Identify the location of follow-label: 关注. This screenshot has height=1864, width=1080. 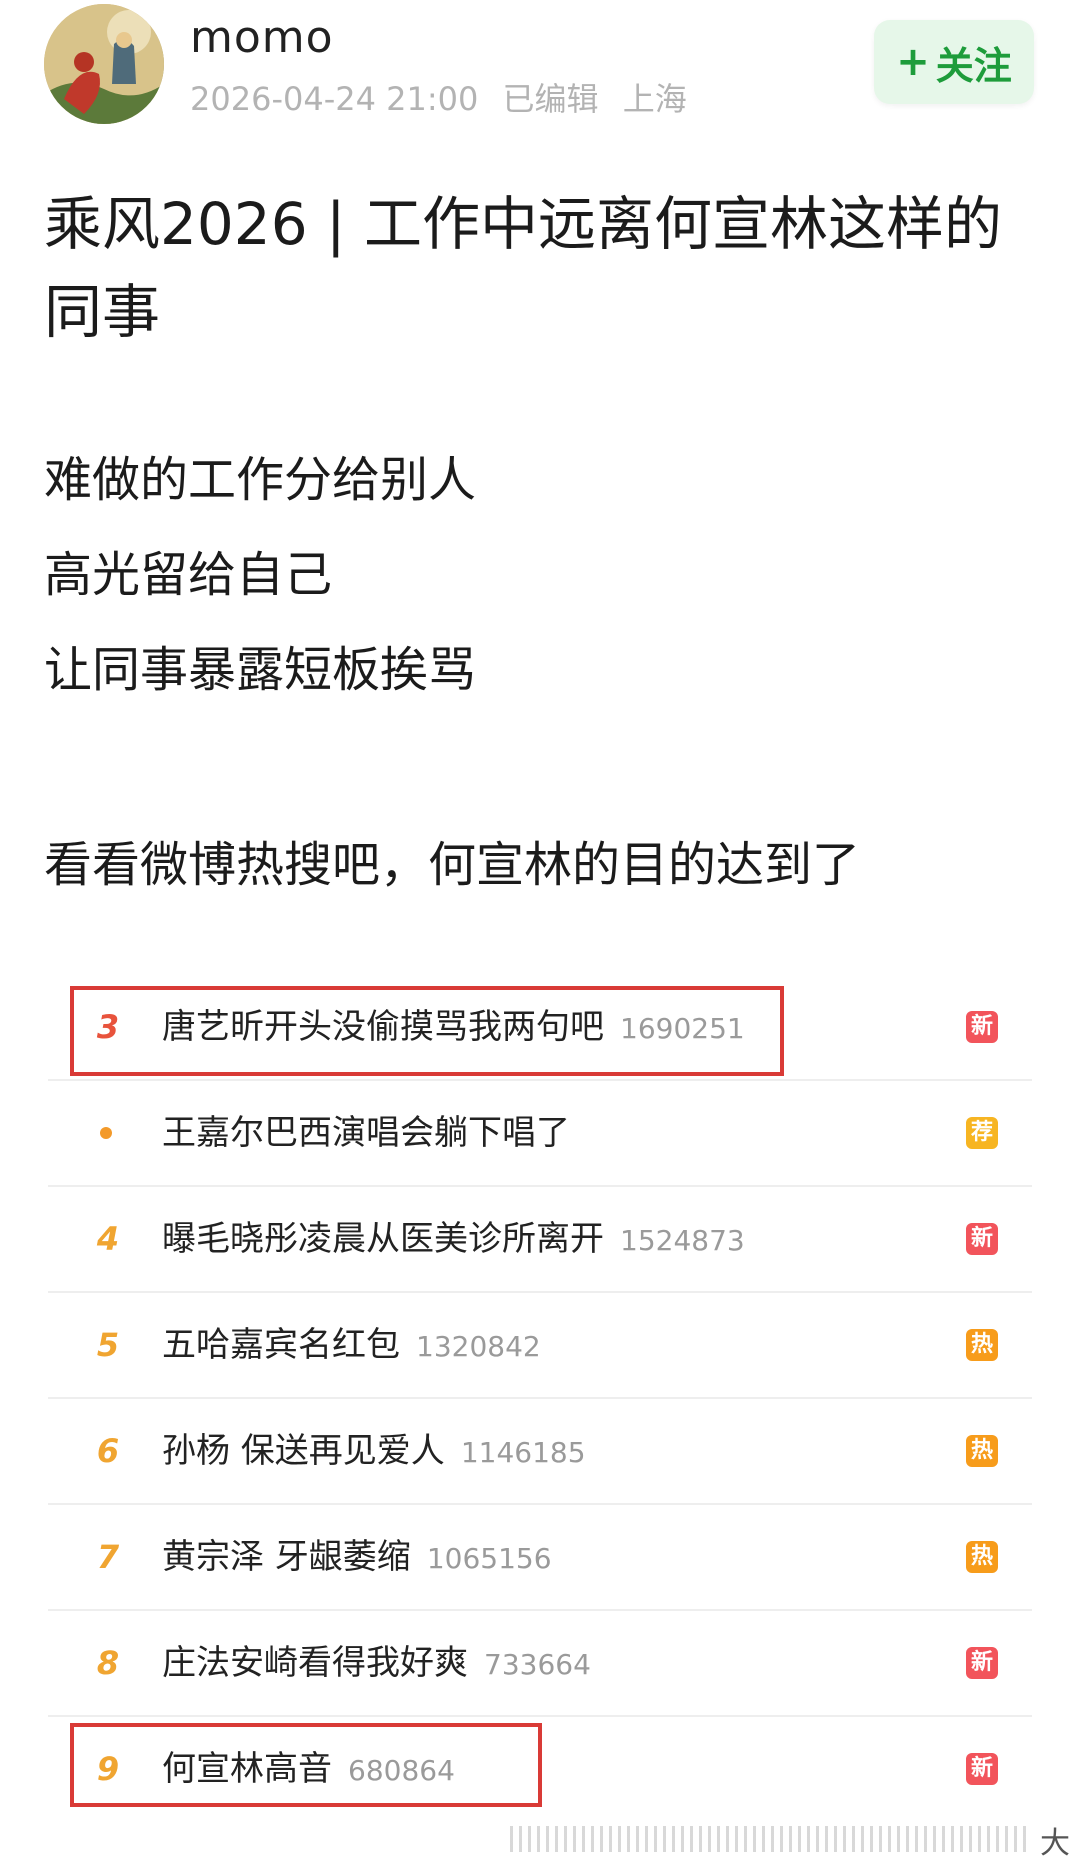
(973, 65).